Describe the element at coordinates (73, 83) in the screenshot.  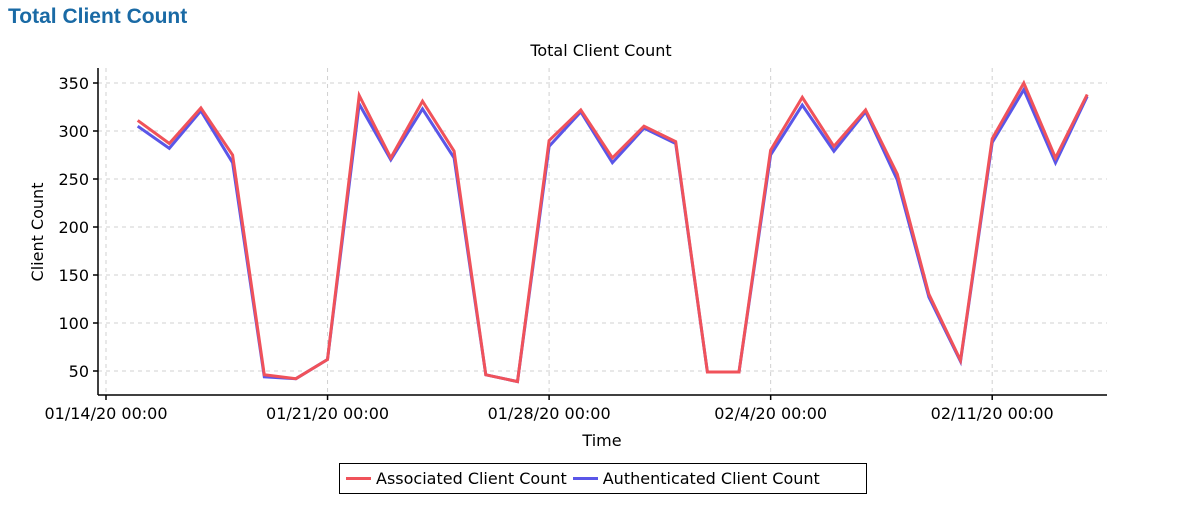
I see `y-tick-label: 350` at that location.